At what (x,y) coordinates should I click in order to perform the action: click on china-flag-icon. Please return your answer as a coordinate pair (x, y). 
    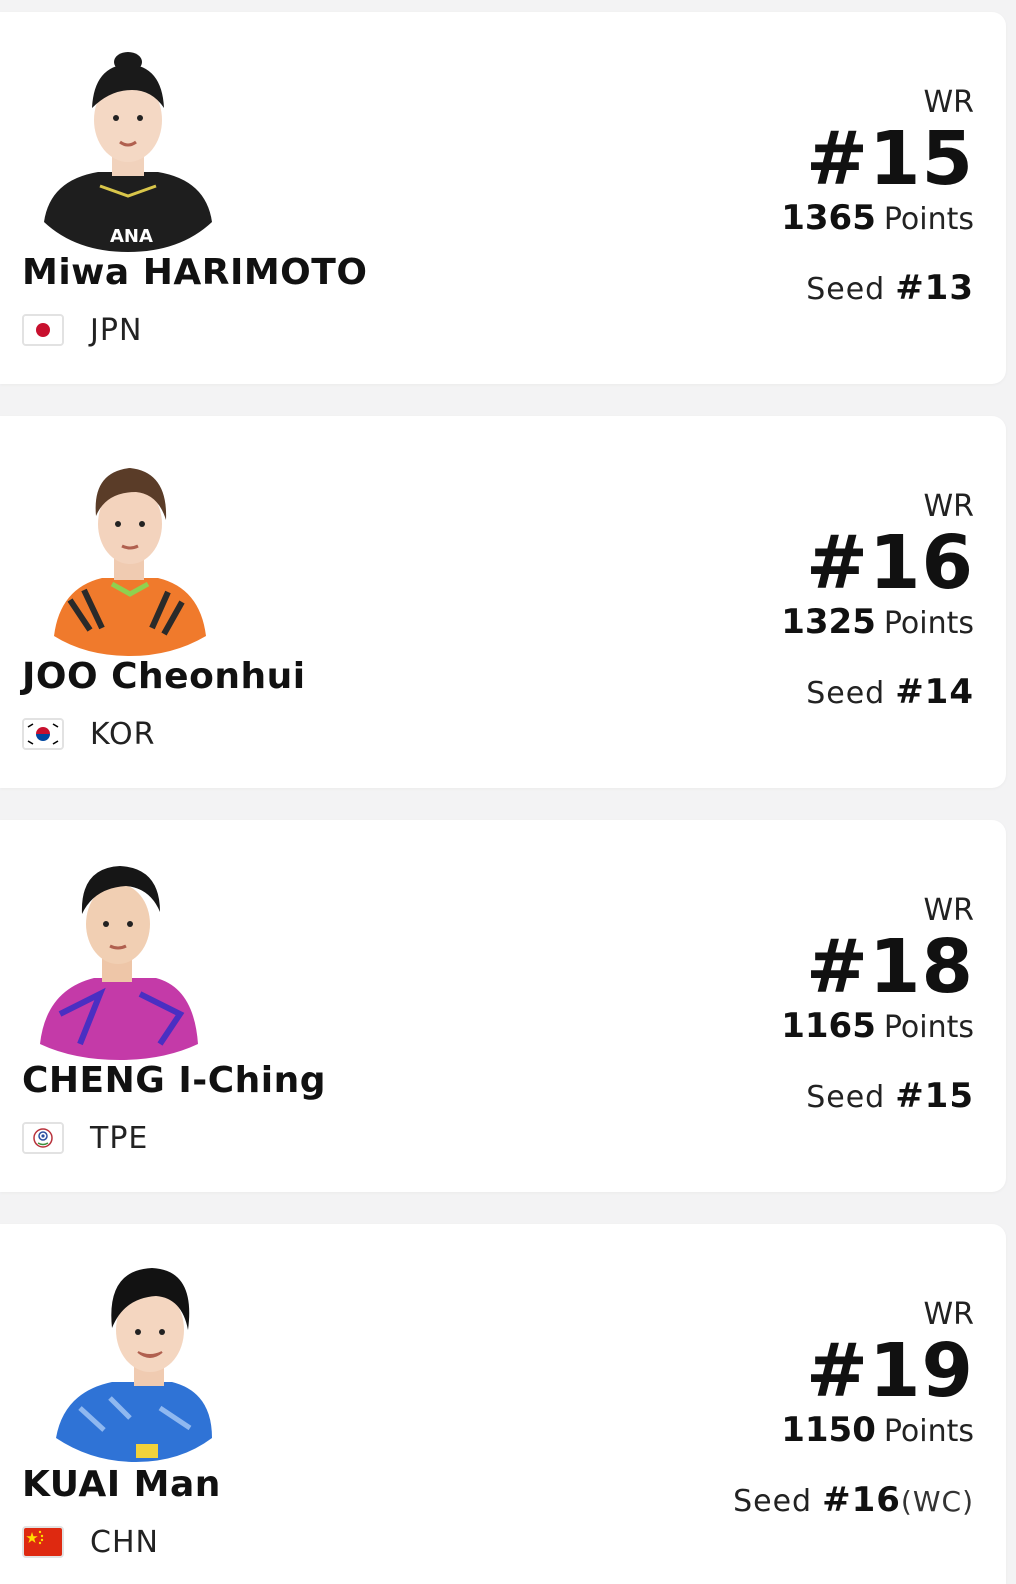
    Looking at the image, I should click on (43, 1542).